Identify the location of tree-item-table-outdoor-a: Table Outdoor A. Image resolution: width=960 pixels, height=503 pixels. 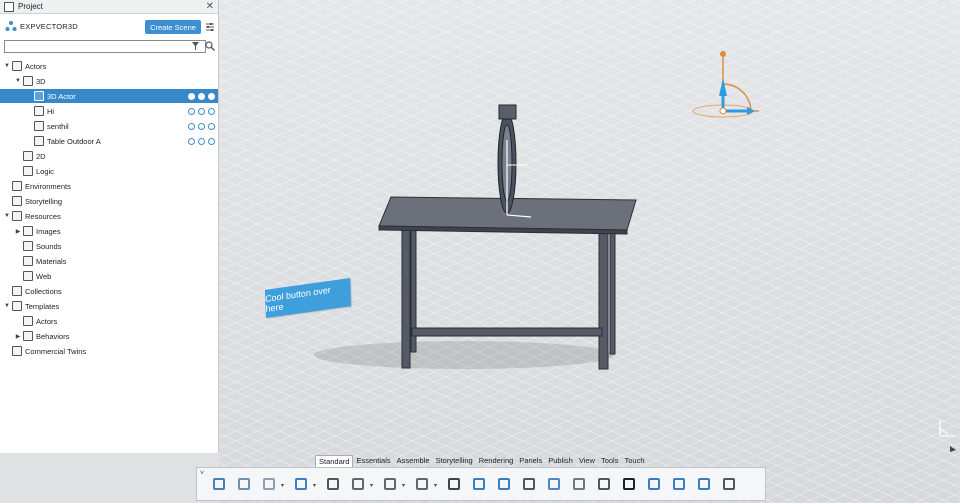
(109, 141).